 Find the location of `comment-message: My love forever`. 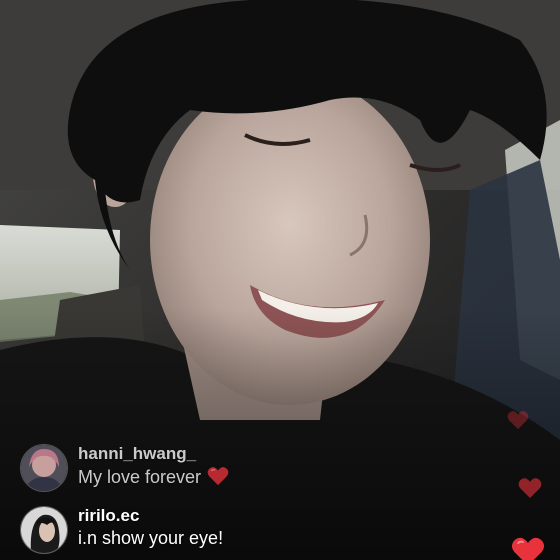

comment-message: My love forever is located at coordinates (153, 477).